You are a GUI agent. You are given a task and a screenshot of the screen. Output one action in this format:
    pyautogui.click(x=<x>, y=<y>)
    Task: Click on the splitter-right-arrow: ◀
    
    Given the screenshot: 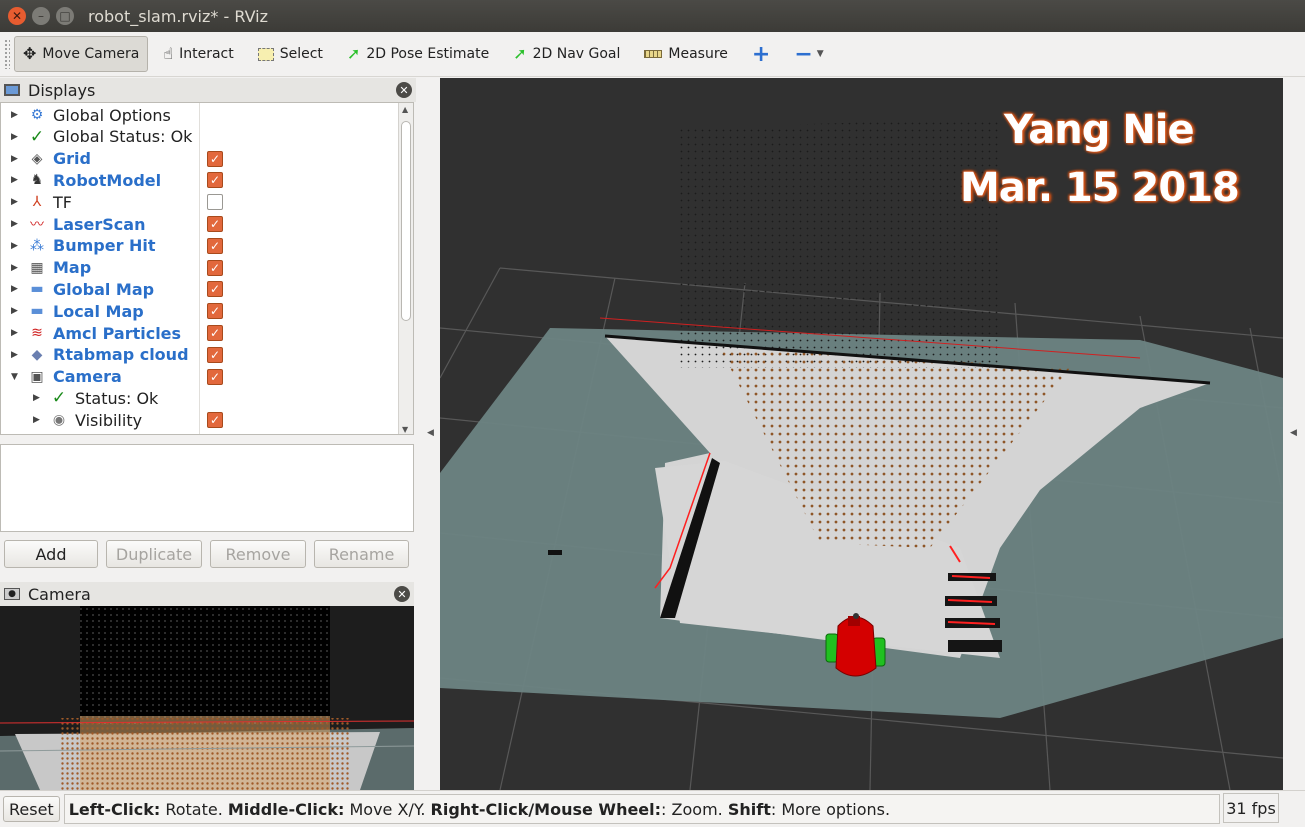 What is the action you would take?
    pyautogui.click(x=1293, y=433)
    